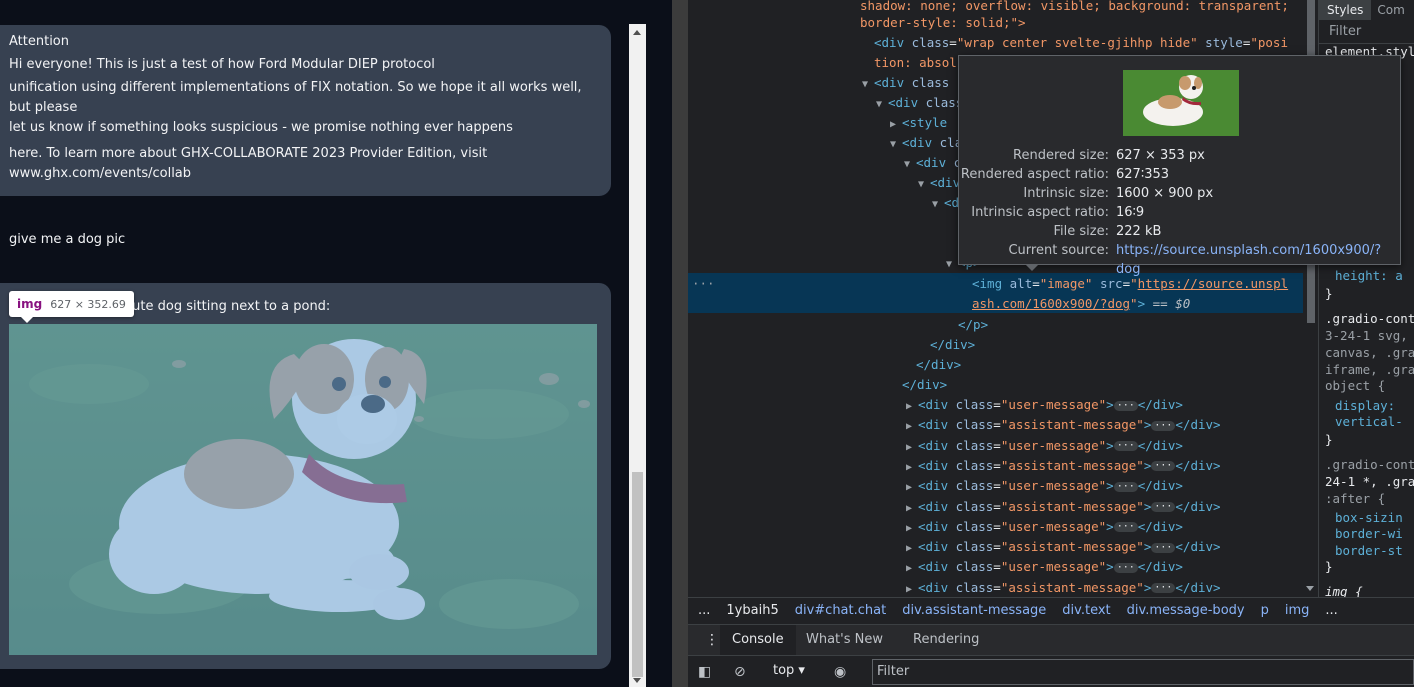  Describe the element at coordinates (1355, 499) in the screenshot. I see `style-rule-line: :after {` at that location.